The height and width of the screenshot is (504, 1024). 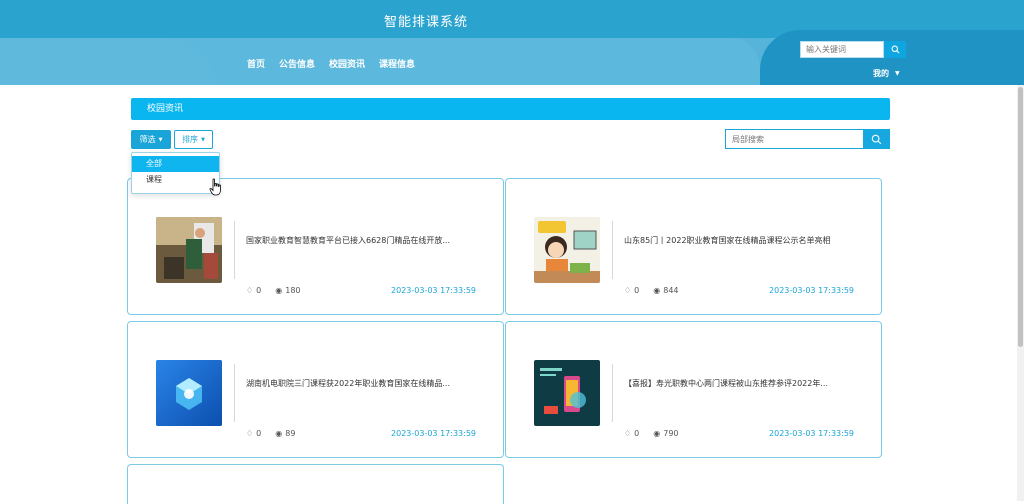 What do you see at coordinates (290, 433) in the screenshot?
I see `view-count: 89` at bounding box center [290, 433].